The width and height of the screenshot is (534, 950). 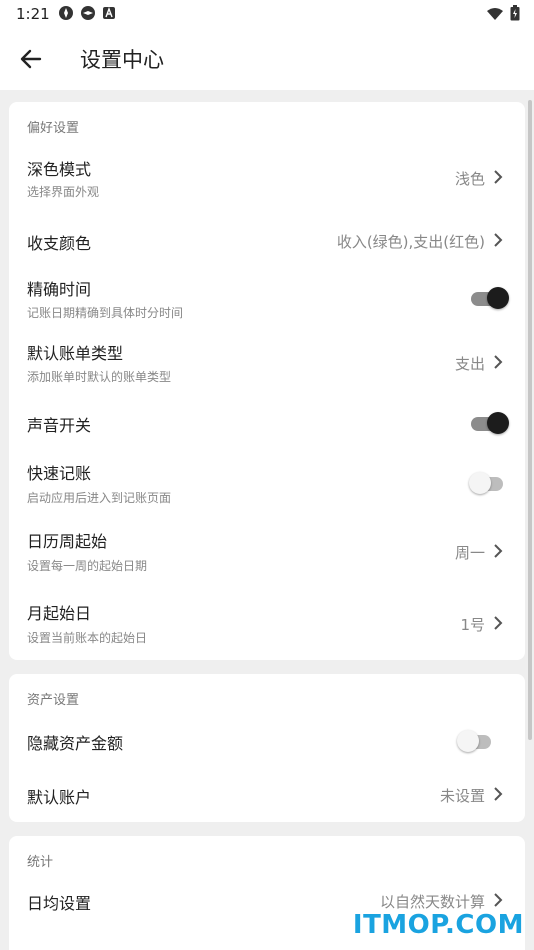 What do you see at coordinates (99, 377) in the screenshot?
I see `row-subtitle: 添加账单时默认的账单类型` at bounding box center [99, 377].